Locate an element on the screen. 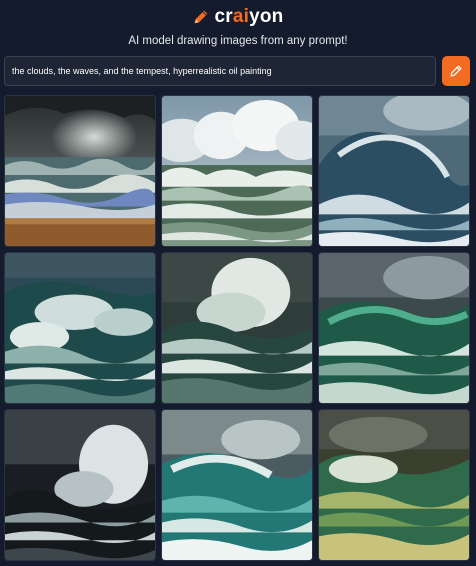  prompt-input is located at coordinates (220, 71).